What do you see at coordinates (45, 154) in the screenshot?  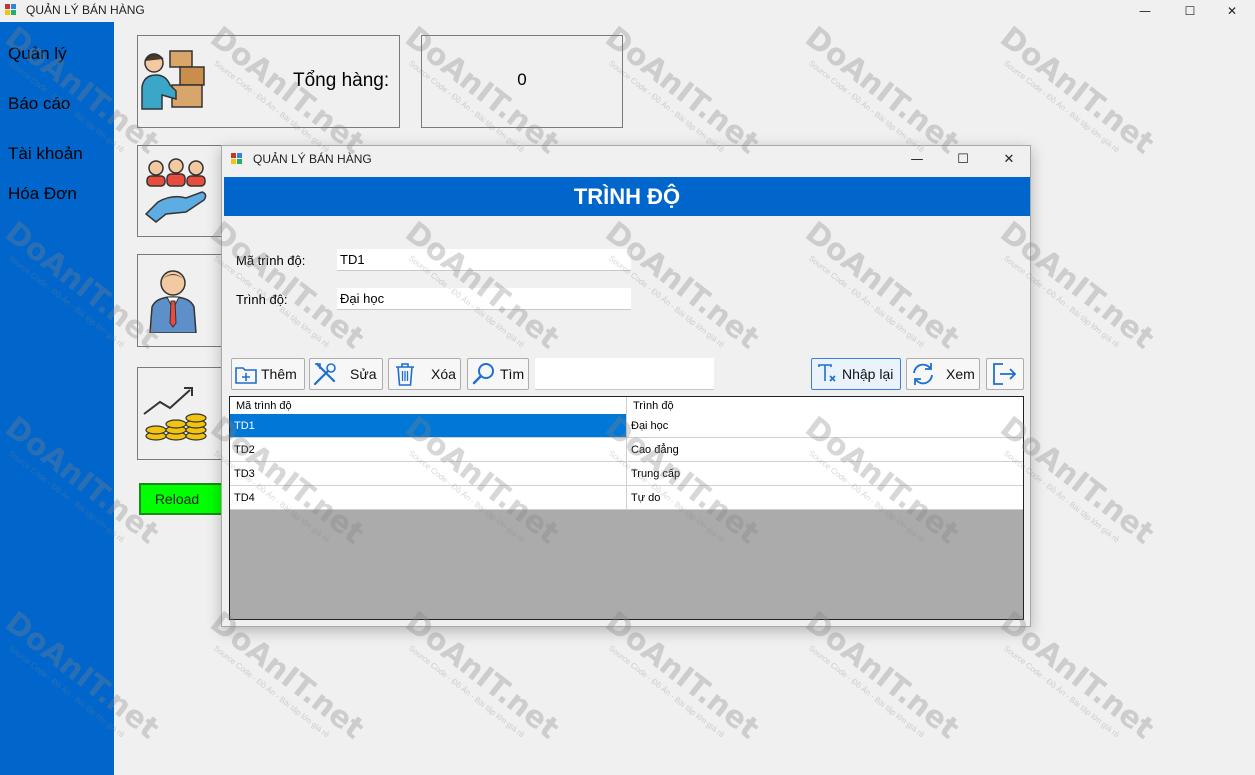 I see `sidebar-item-tai-khoan: Tài khoản` at bounding box center [45, 154].